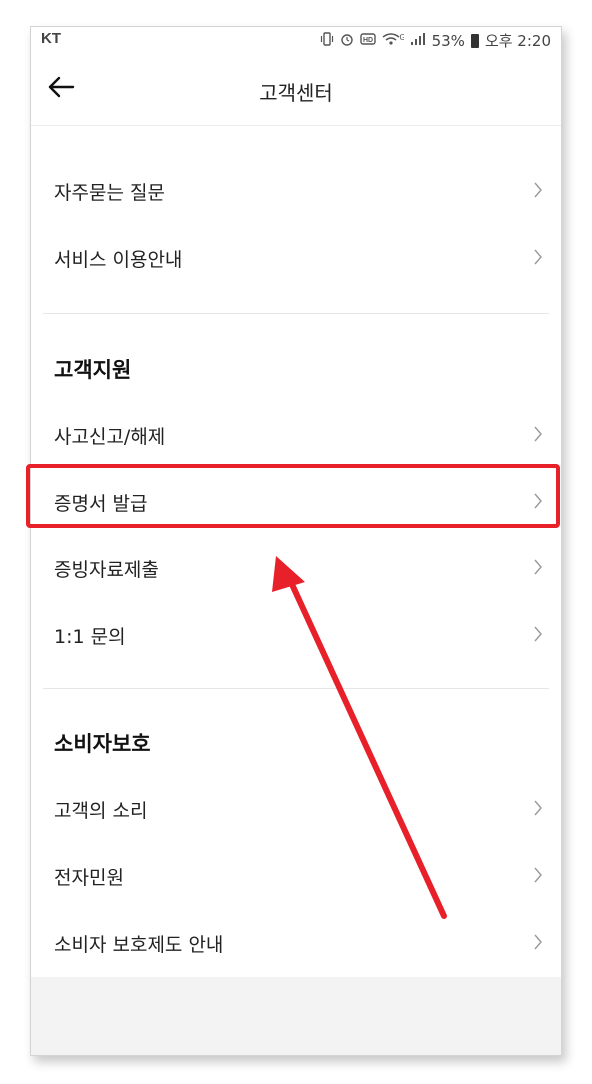 This screenshot has height=1084, width=592. What do you see at coordinates (109, 192) in the screenshot?
I see `menu-item-label: 자주묻는 질문` at bounding box center [109, 192].